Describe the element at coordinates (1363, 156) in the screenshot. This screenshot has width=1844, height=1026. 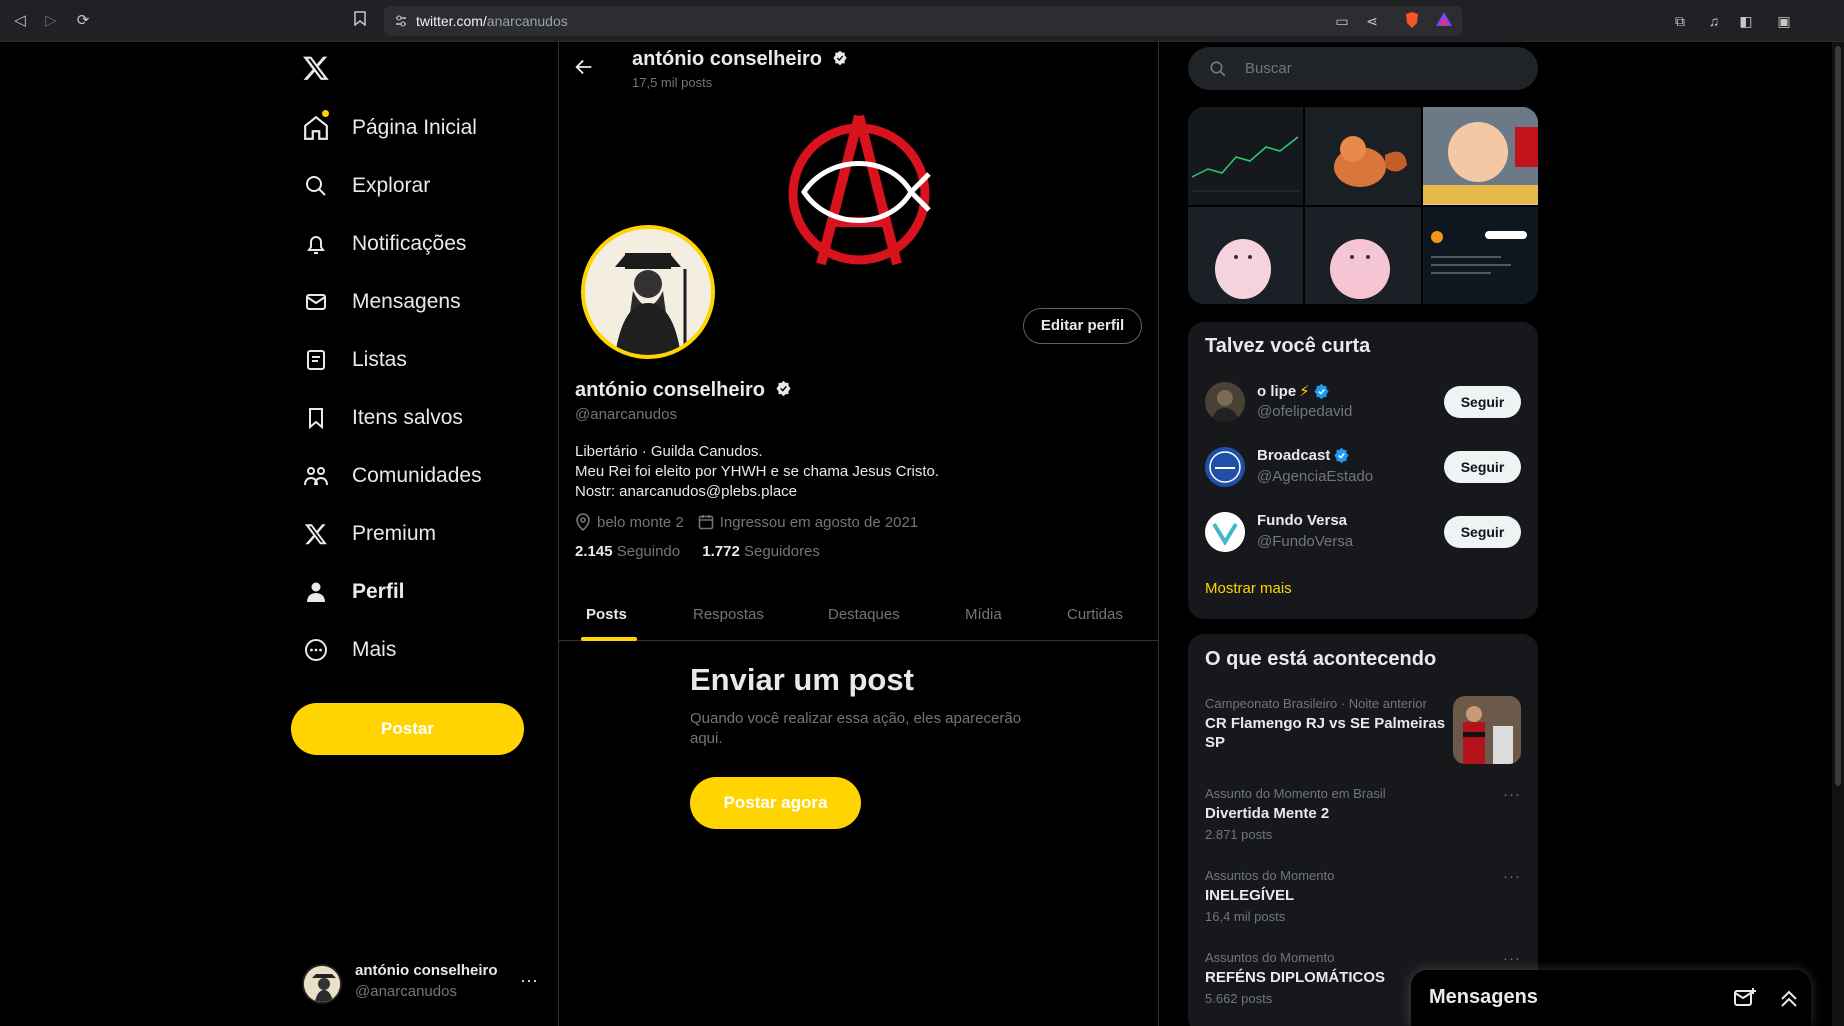
I see `media-thumb-vulpix` at that location.